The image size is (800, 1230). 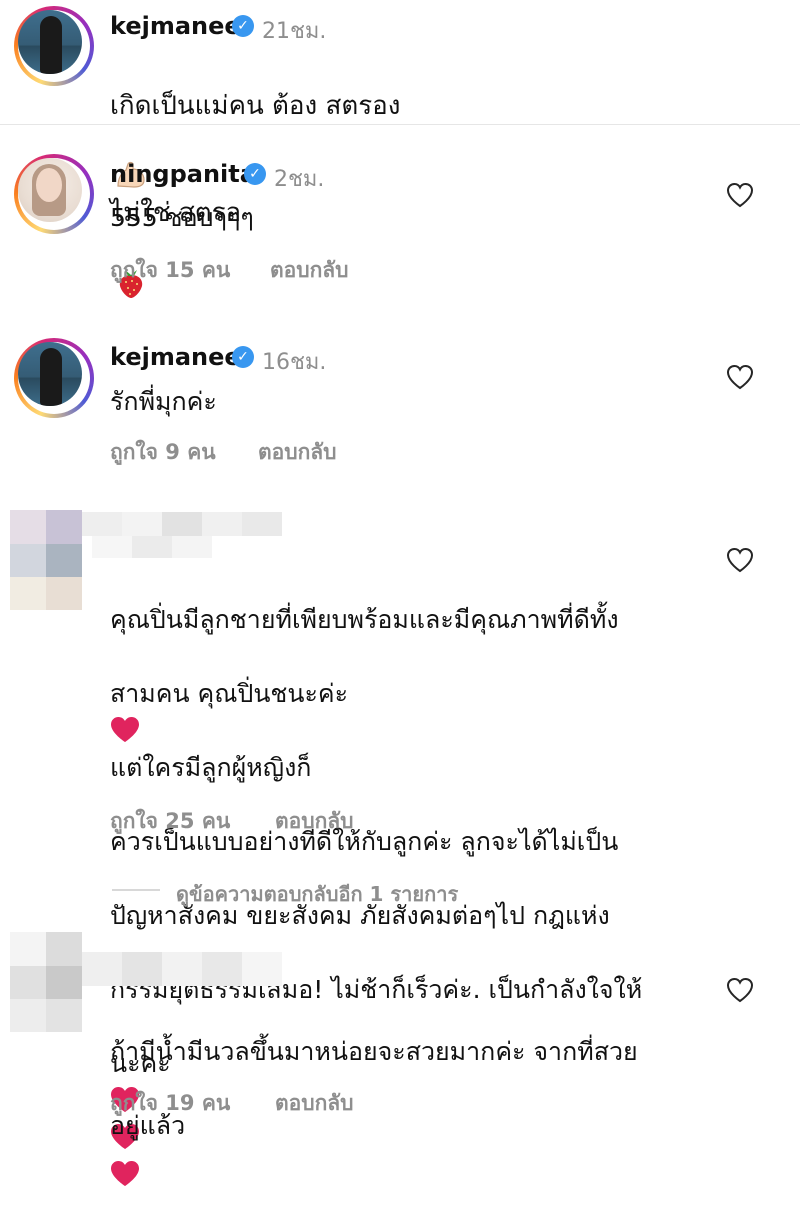 I want to click on comment-time: 16ชม., so click(x=294, y=362).